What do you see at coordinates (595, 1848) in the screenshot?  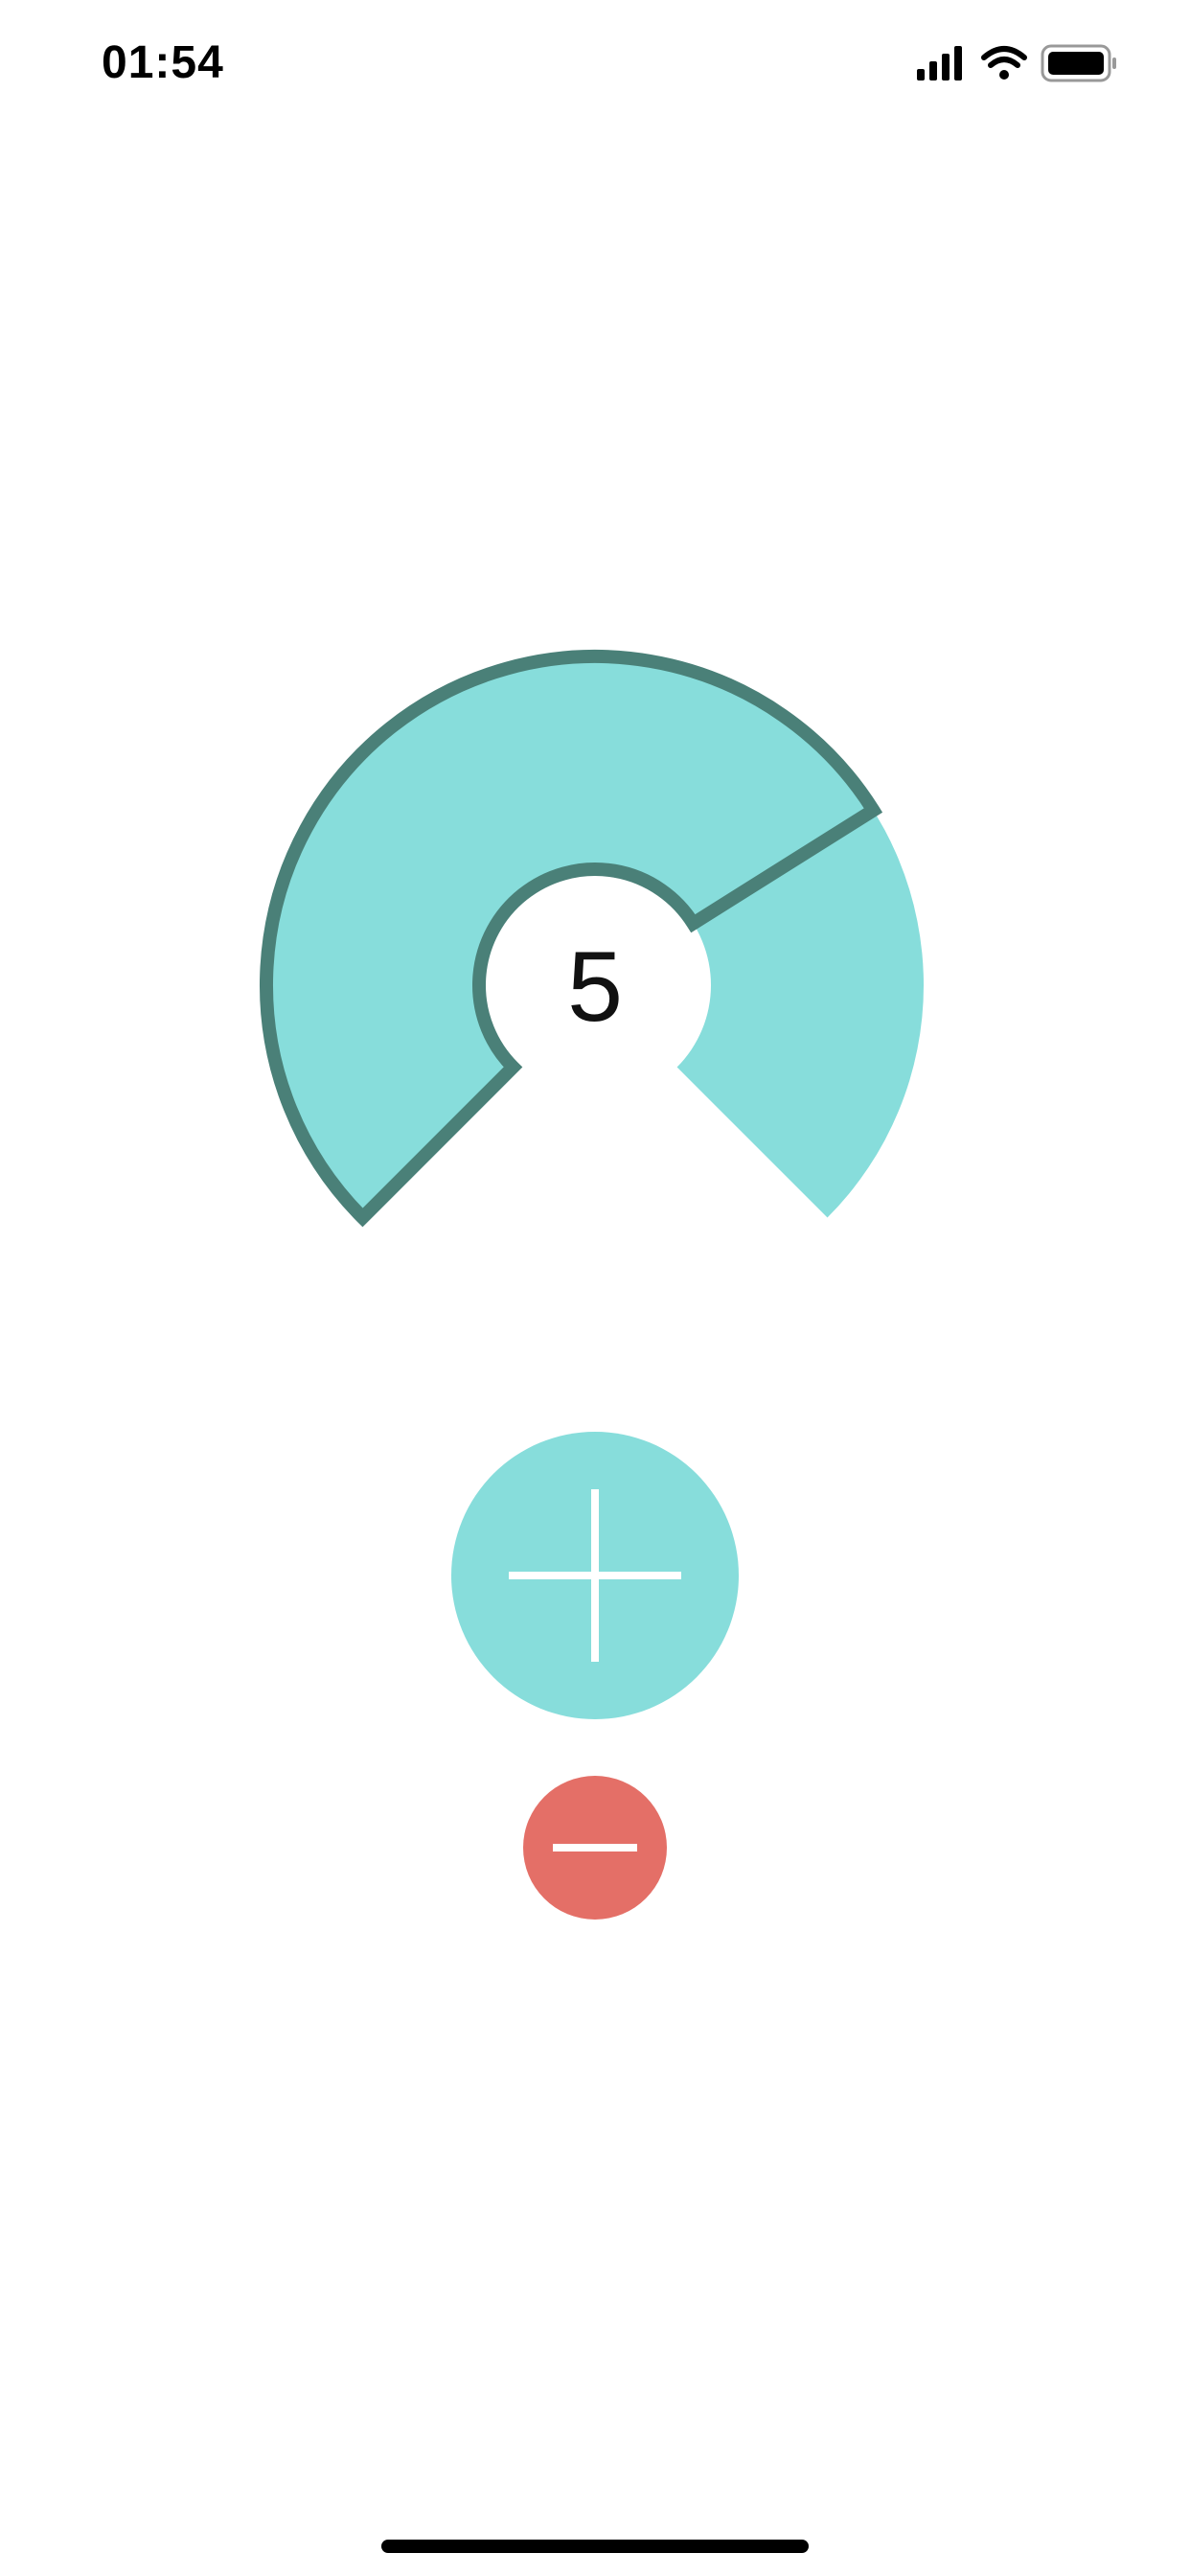 I see `decrement-button` at bounding box center [595, 1848].